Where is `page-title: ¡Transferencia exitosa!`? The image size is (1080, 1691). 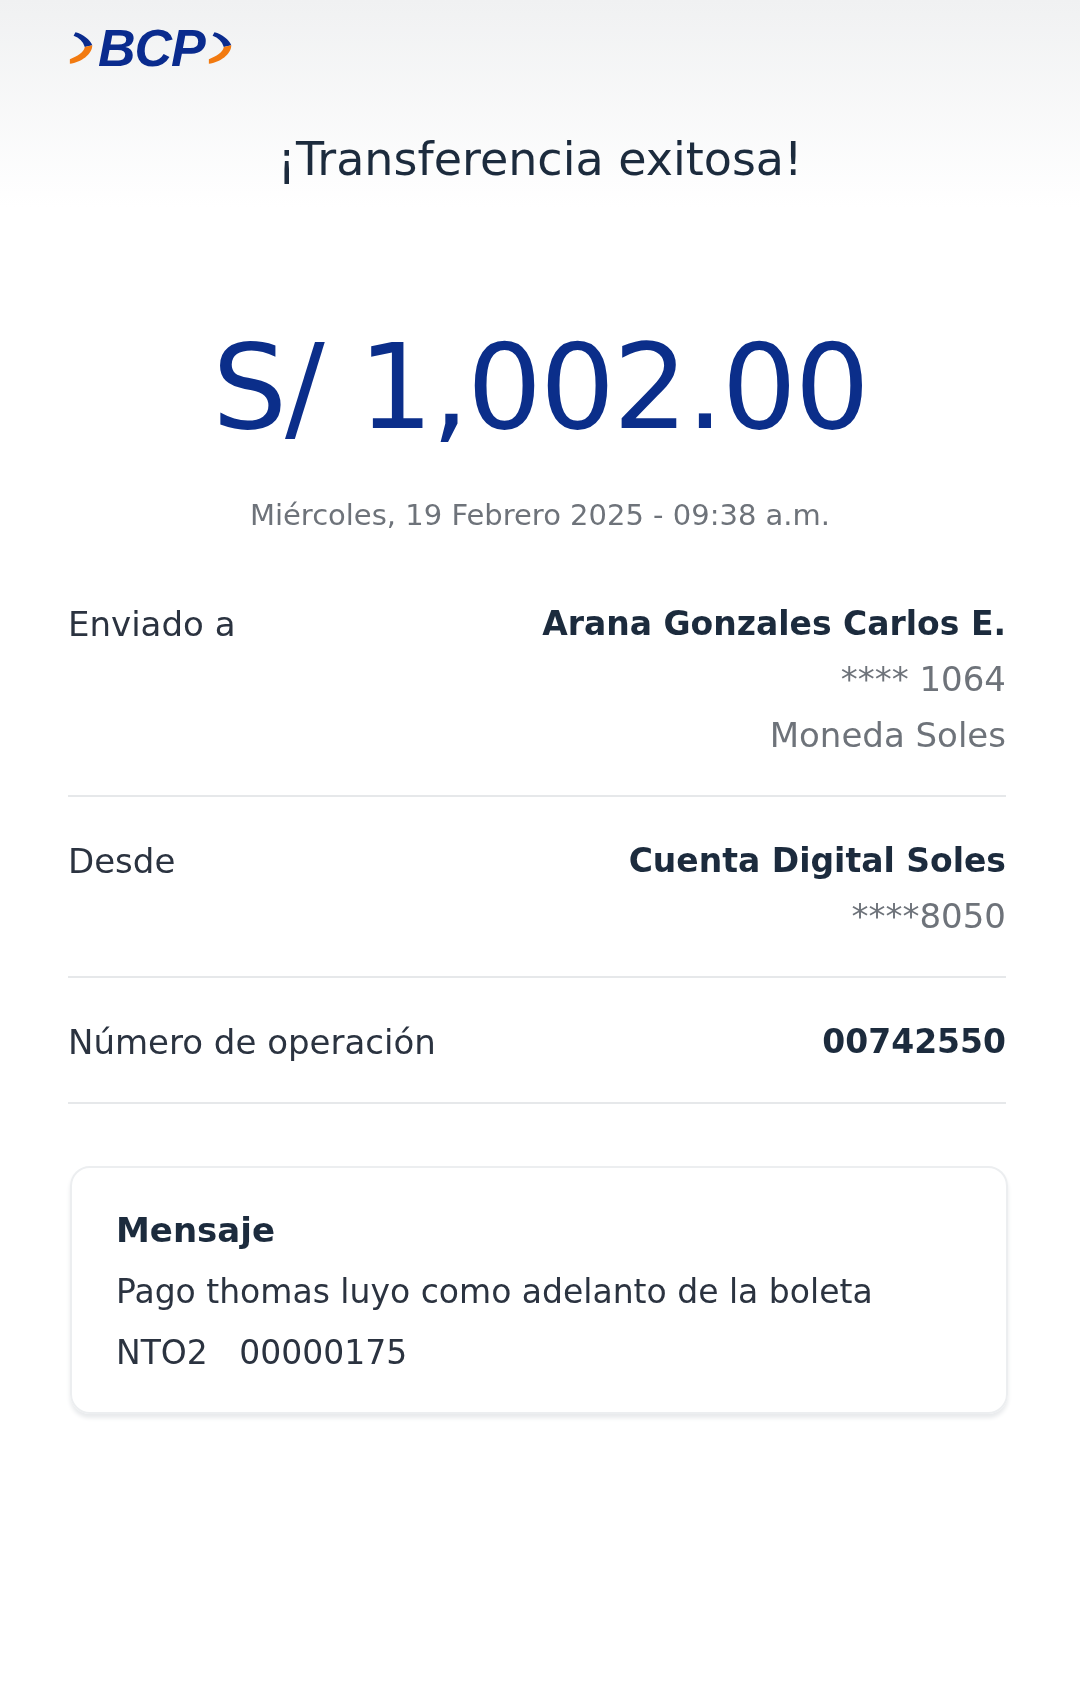 page-title: ¡Transferencia exitosa! is located at coordinates (540, 159).